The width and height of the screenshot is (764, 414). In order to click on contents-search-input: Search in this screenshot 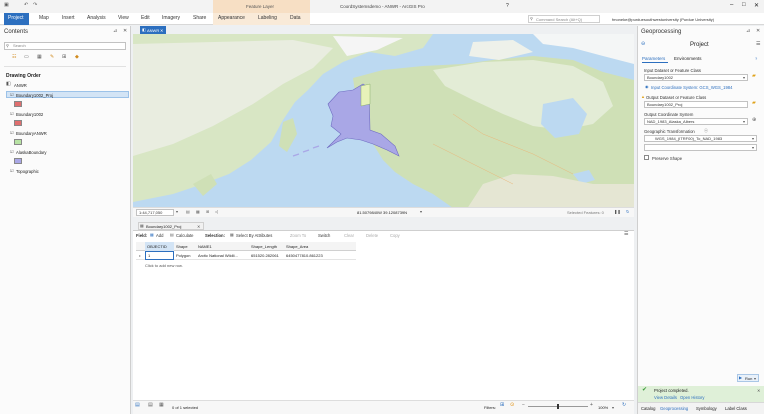, I will do `click(65, 46)`.